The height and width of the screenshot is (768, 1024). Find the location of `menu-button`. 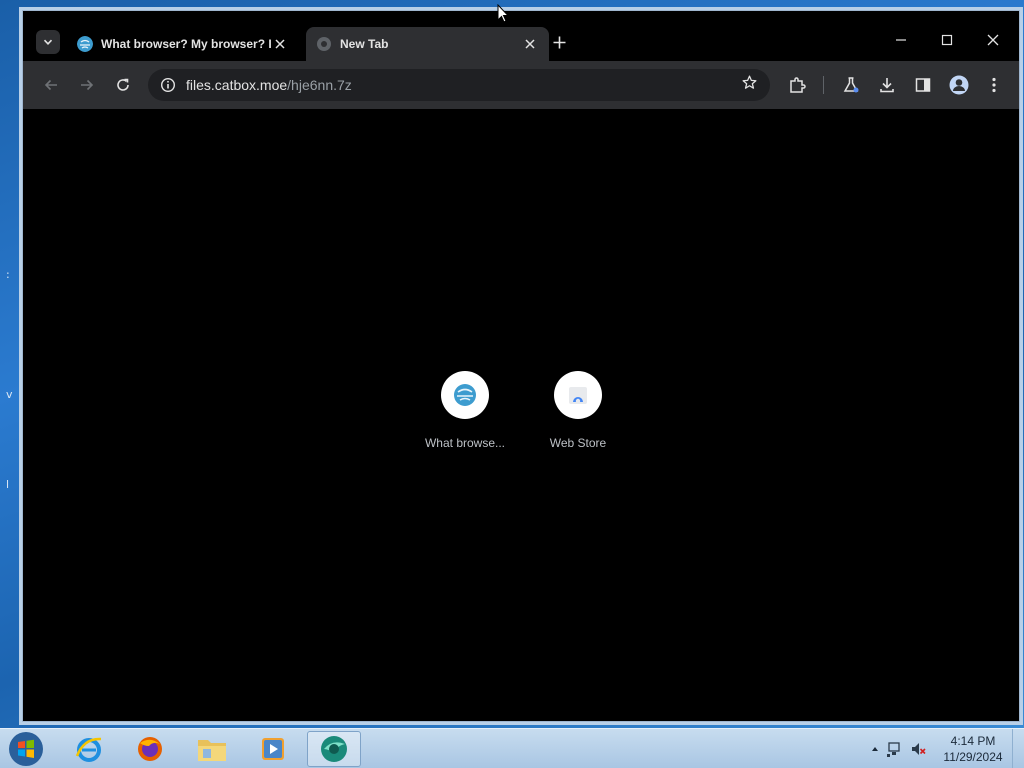

menu-button is located at coordinates (994, 85).